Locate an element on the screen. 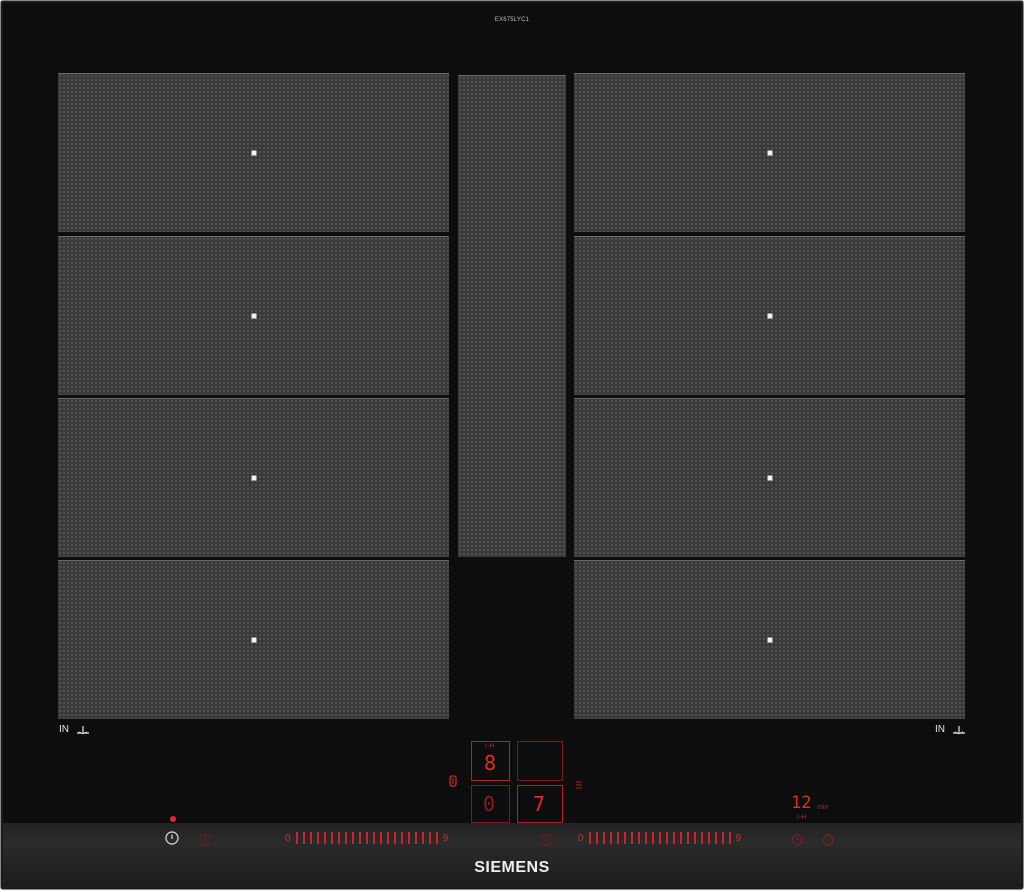  power-slider-left: 0 9 is located at coordinates (366, 838).